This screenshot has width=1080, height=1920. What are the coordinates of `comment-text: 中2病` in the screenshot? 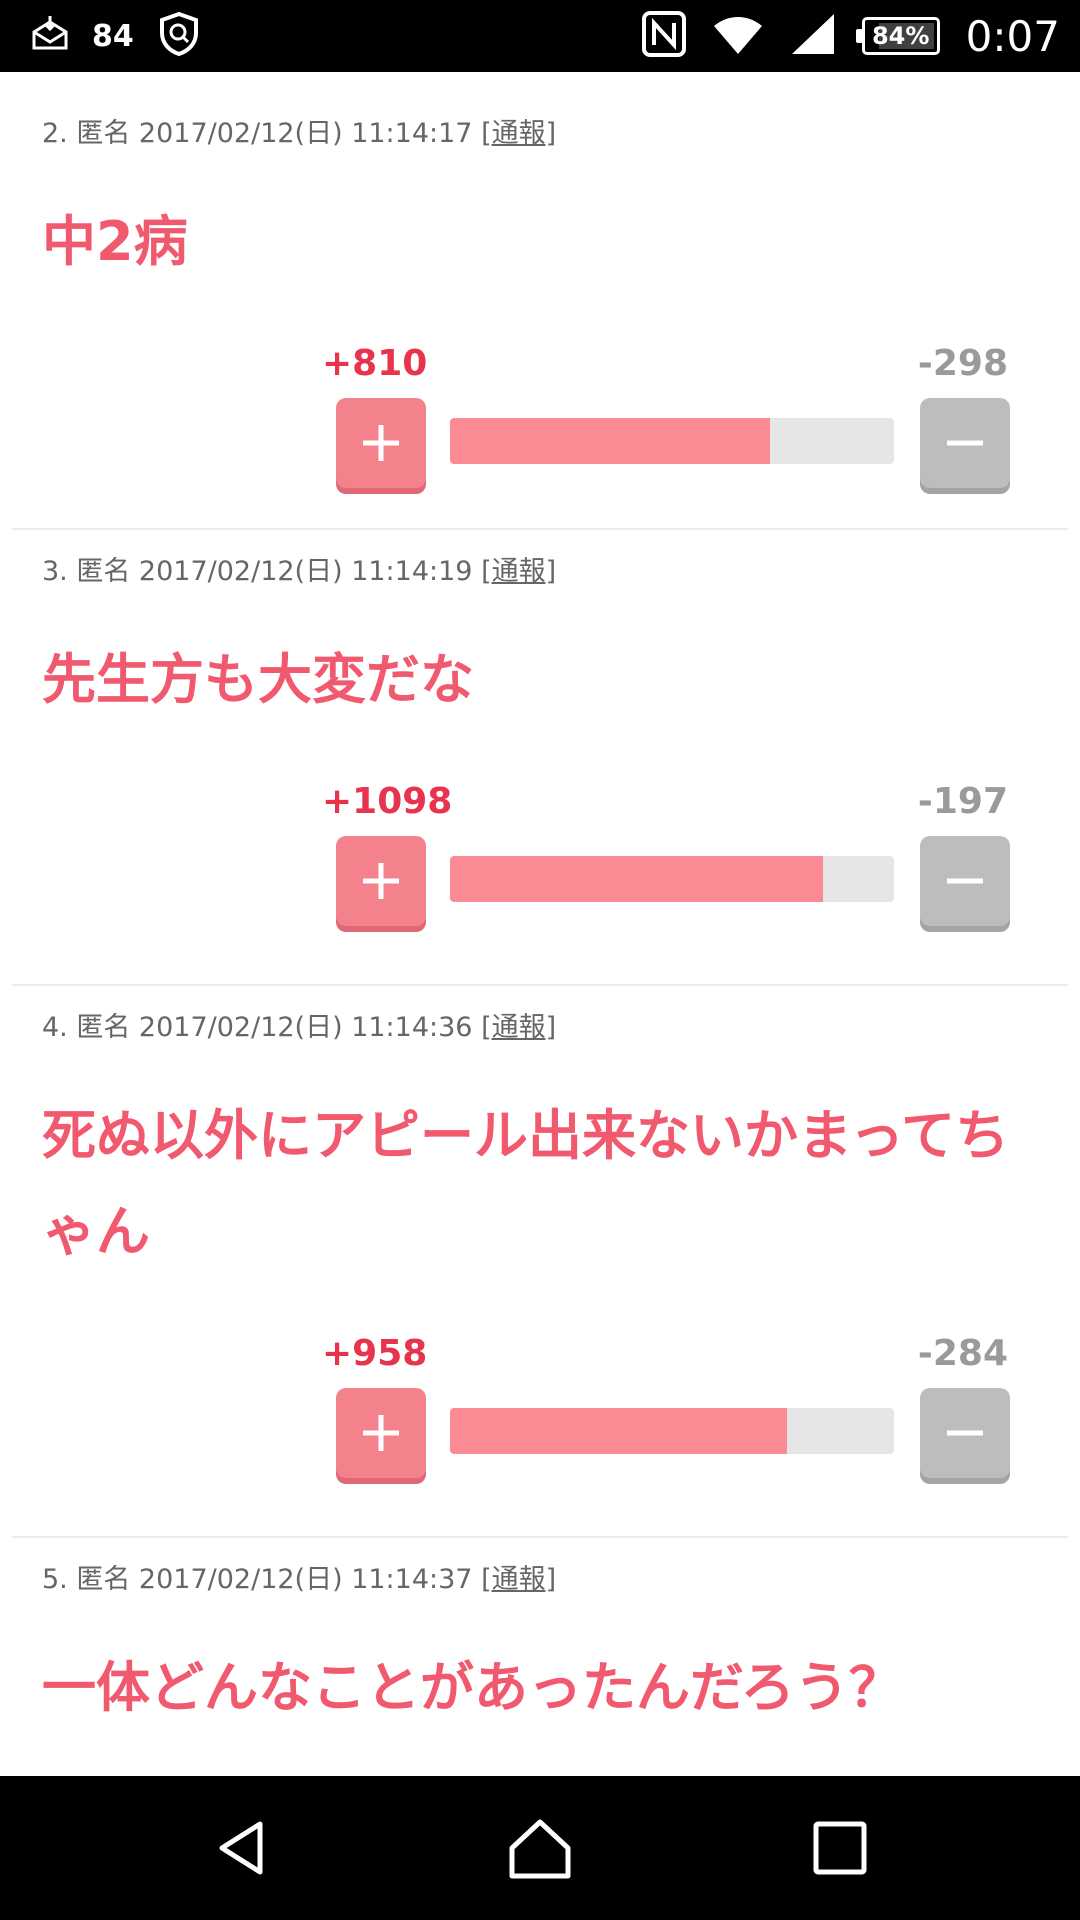 It's located at (115, 241).